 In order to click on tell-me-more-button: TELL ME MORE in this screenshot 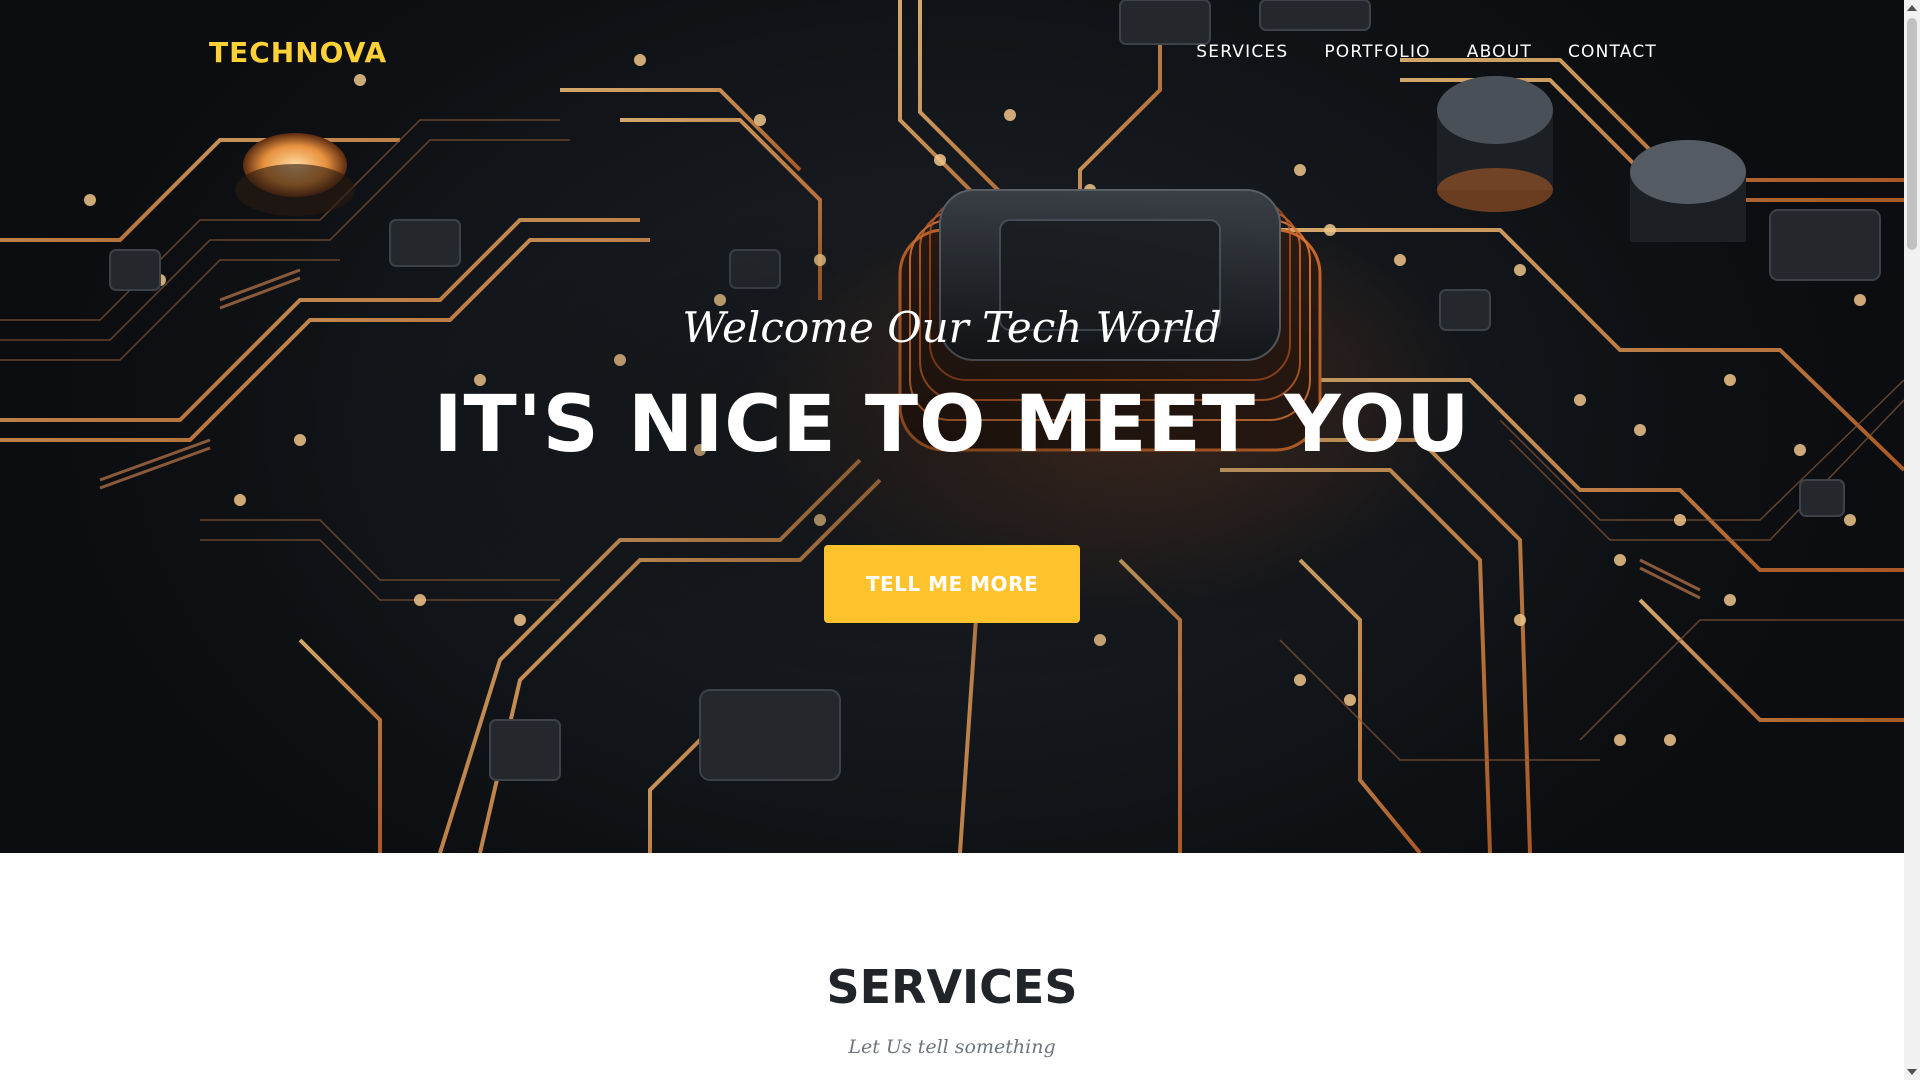, I will do `click(952, 584)`.